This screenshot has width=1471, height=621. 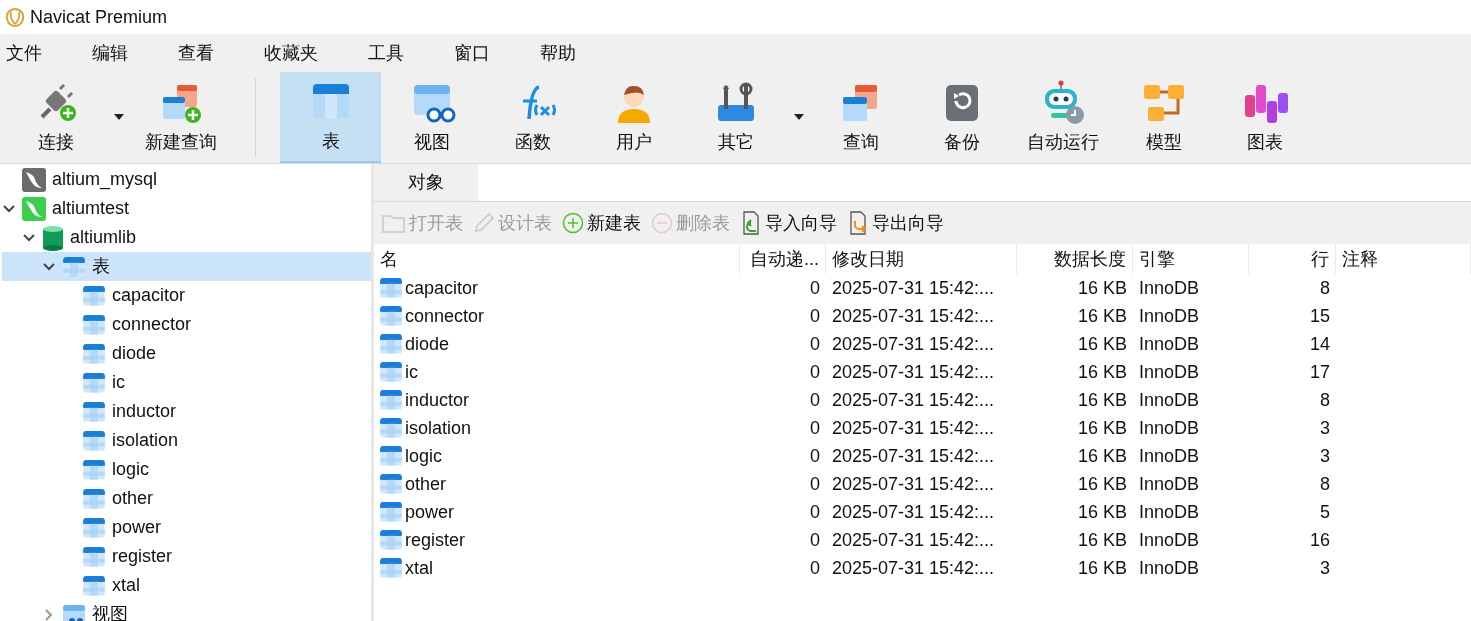 What do you see at coordinates (419, 568) in the screenshot?
I see `table-cell-text: xtal` at bounding box center [419, 568].